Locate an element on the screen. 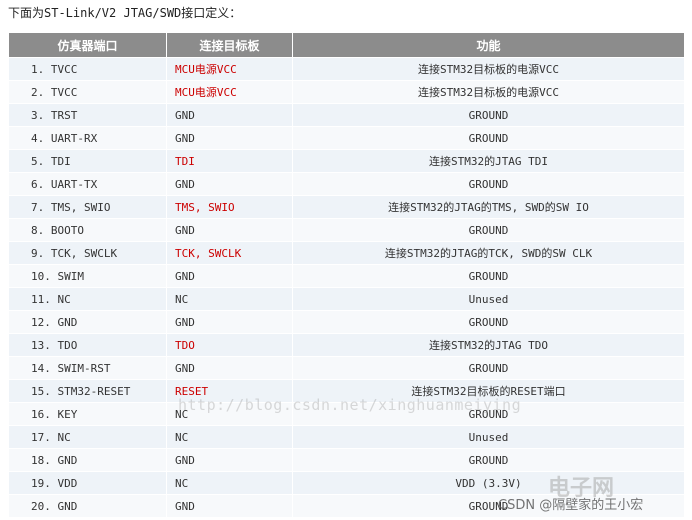 The image size is (692, 520). cell-port: 11. NC is located at coordinates (87, 299).